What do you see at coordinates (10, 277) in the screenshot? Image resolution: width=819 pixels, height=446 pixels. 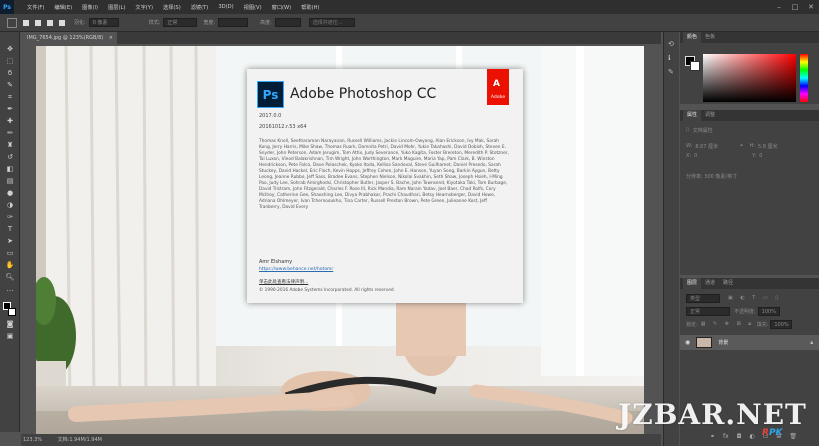 I see `zoom-tool-icon: 🔍︎` at bounding box center [10, 277].